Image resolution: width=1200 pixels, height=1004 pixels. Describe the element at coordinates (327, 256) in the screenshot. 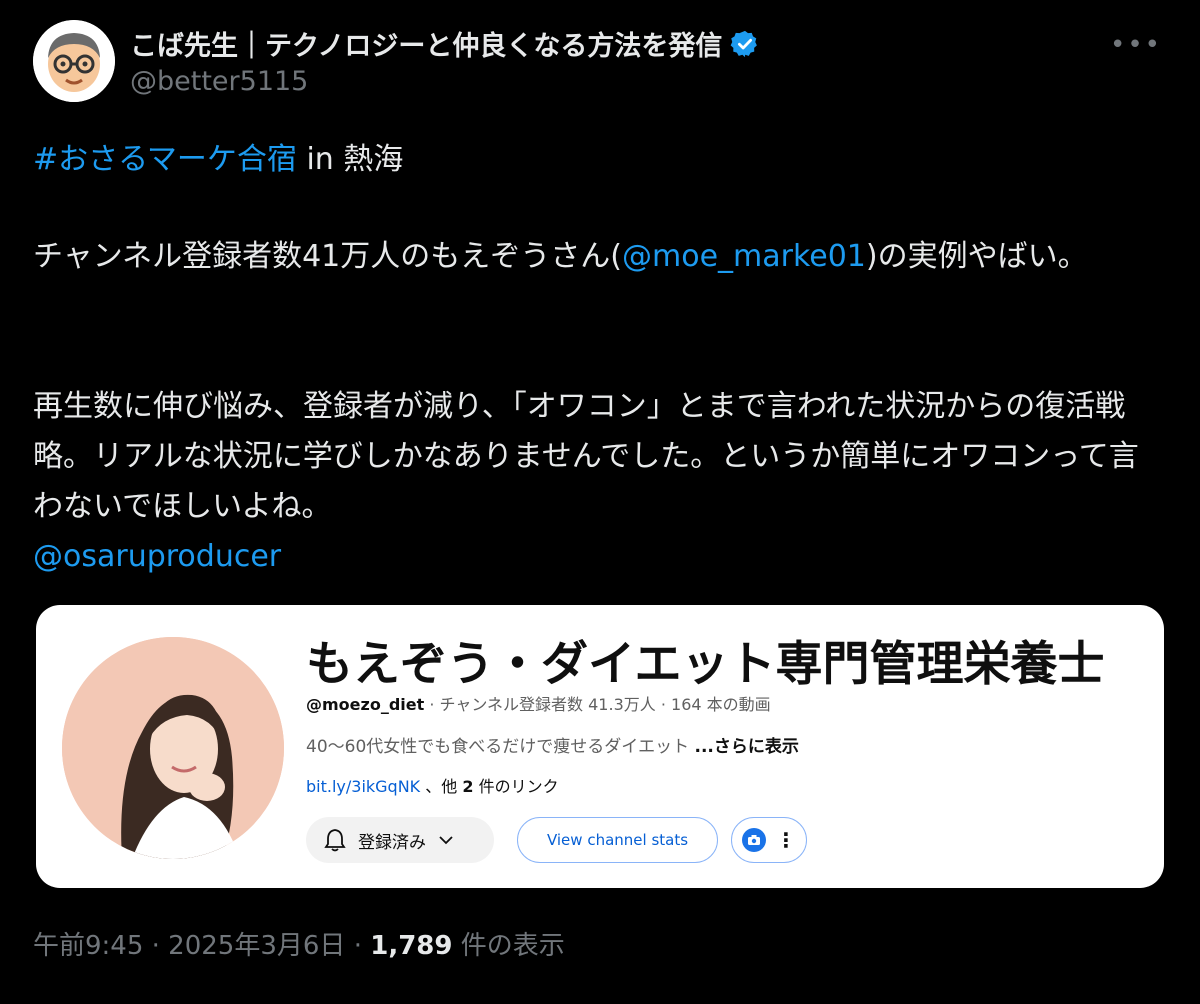

I see `tweet-text: チャンネル登録者数41万人のもえぞうさん(` at that location.